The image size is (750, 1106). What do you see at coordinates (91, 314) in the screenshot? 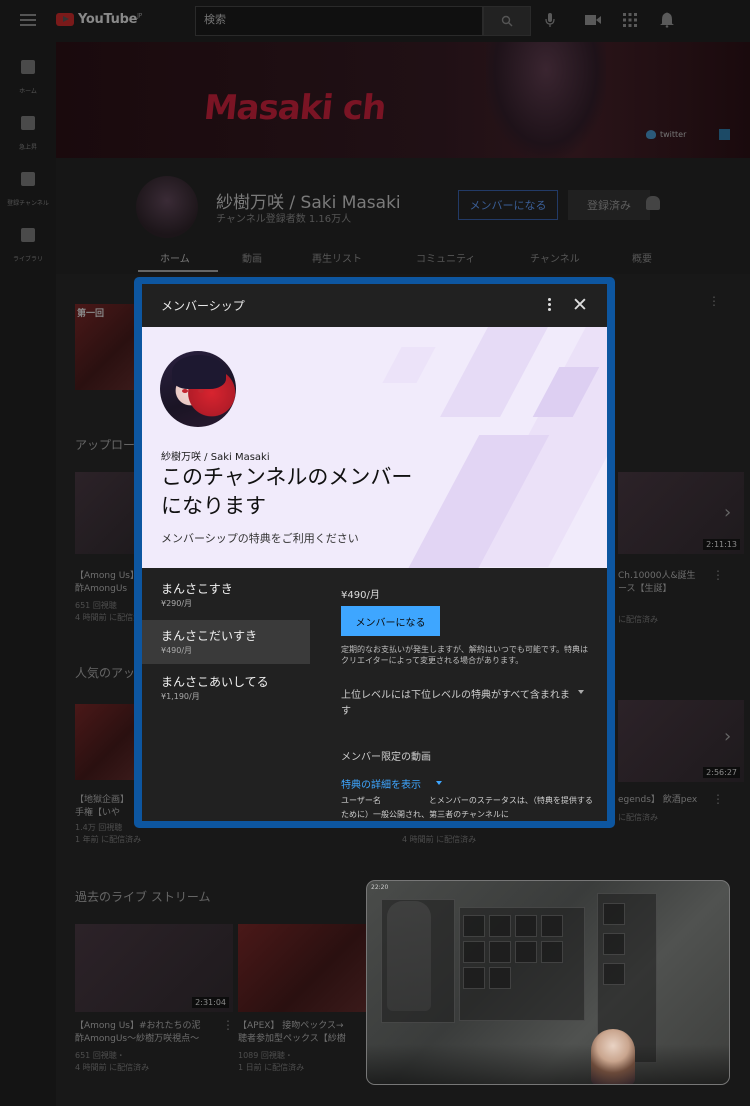
I see `thumbnail-label: 第一回` at bounding box center [91, 314].